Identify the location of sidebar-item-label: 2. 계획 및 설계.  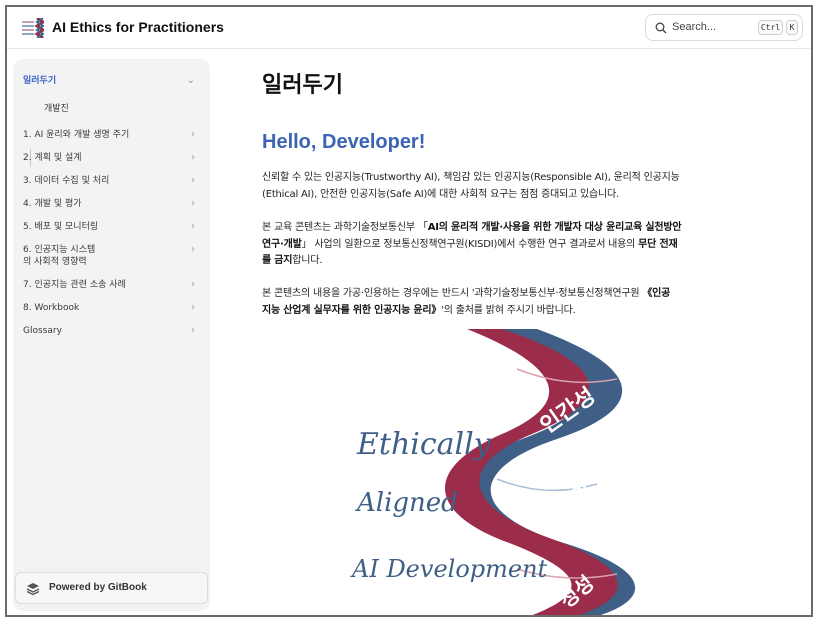
(52, 158).